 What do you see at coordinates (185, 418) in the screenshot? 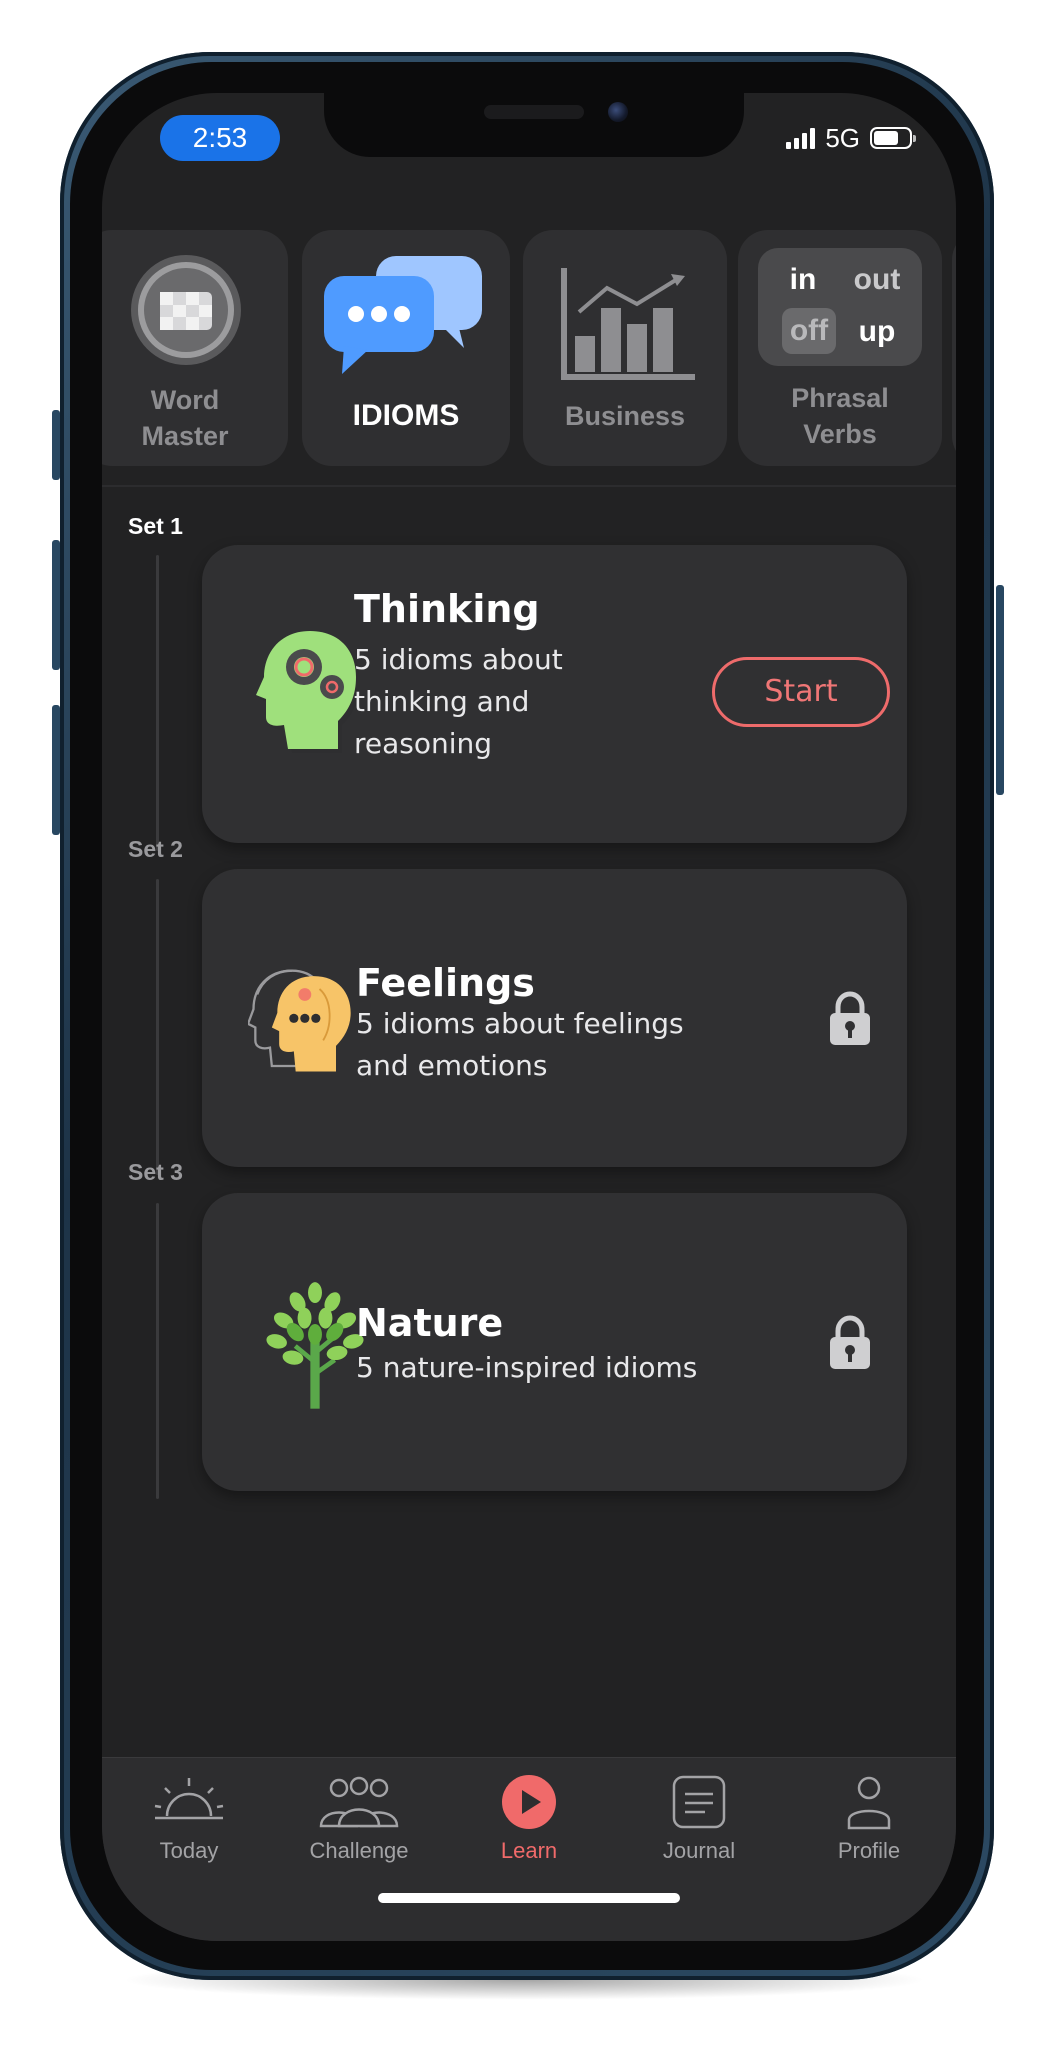
I see `category-label: Word Master` at bounding box center [185, 418].